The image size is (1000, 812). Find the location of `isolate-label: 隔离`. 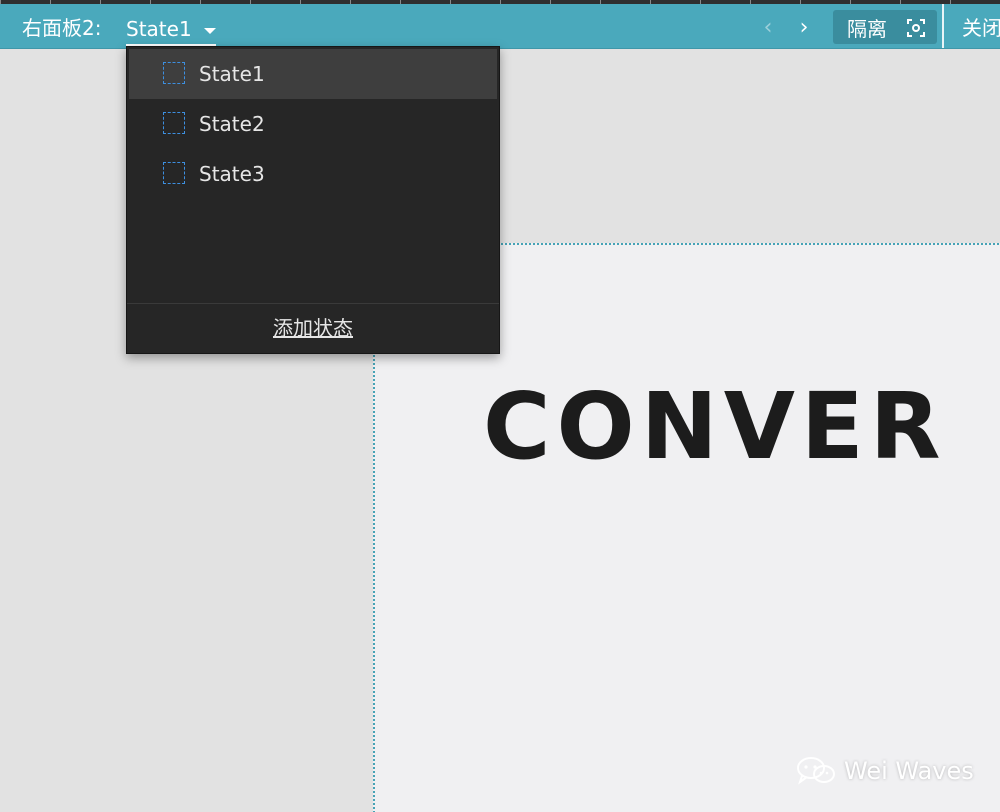

isolate-label: 隔离 is located at coordinates (867, 29).